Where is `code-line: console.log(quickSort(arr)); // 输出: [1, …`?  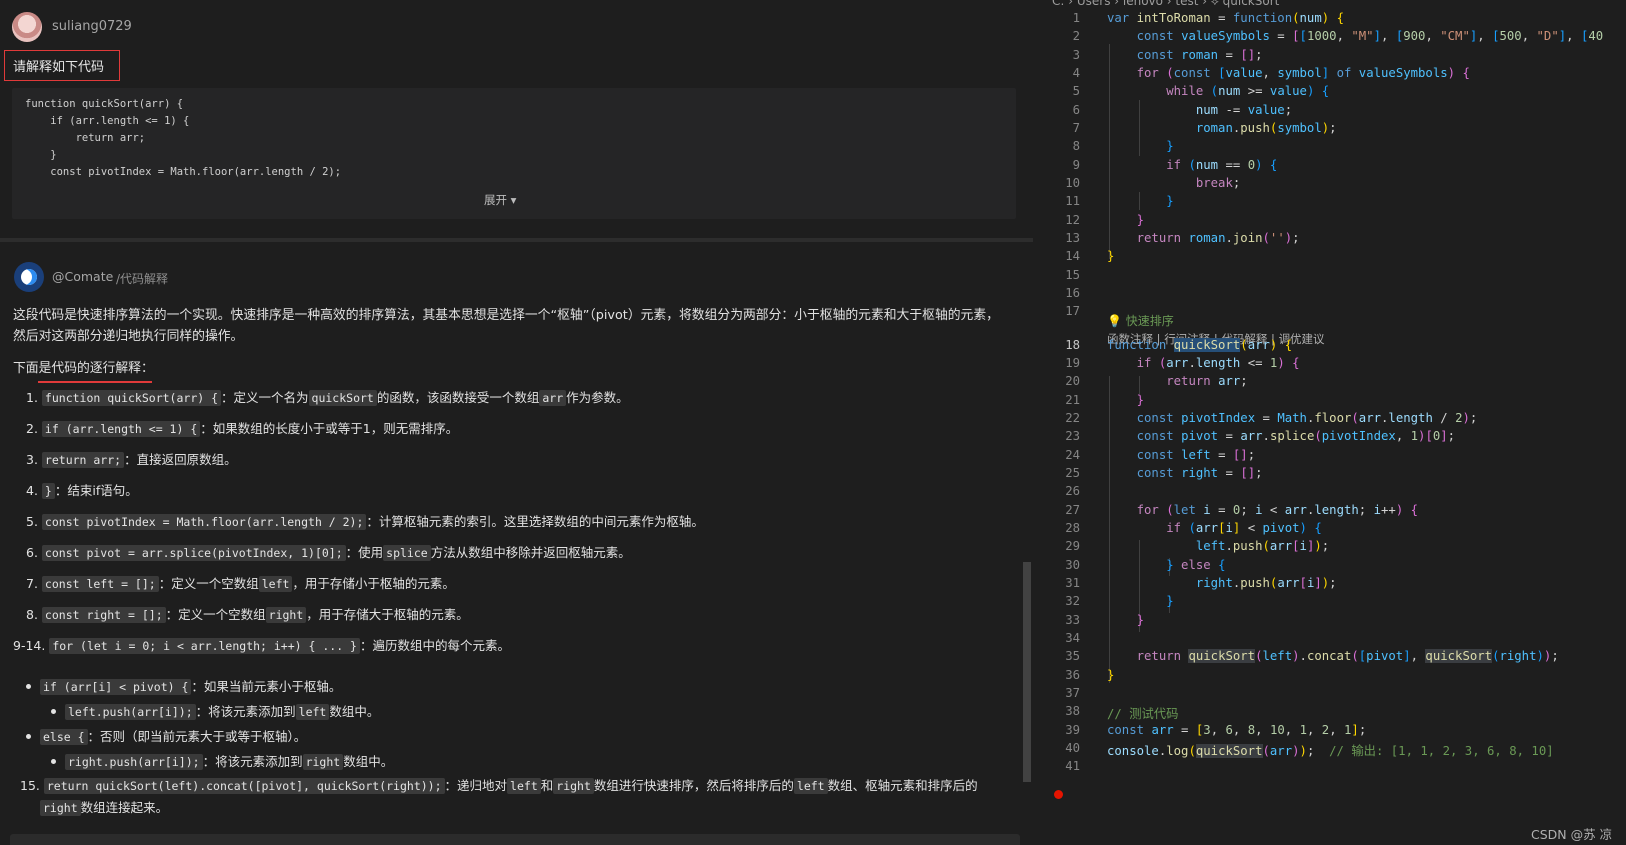
code-line: console.log(quickSort(arr)); // 输出: [1, … is located at coordinates (1330, 750).